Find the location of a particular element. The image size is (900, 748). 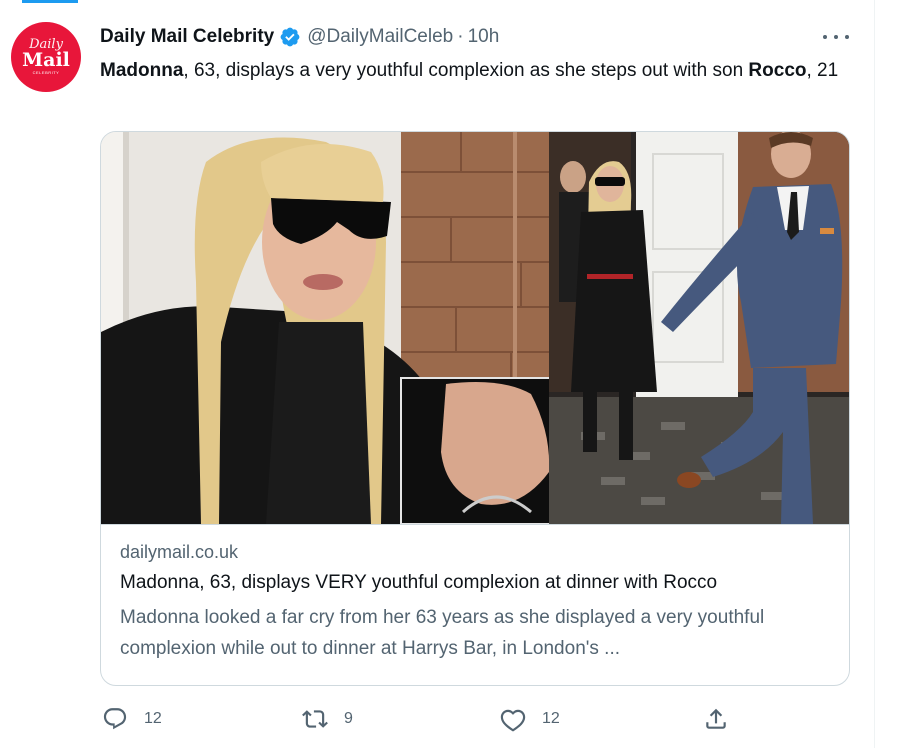

share-button is located at coordinates (716, 719).